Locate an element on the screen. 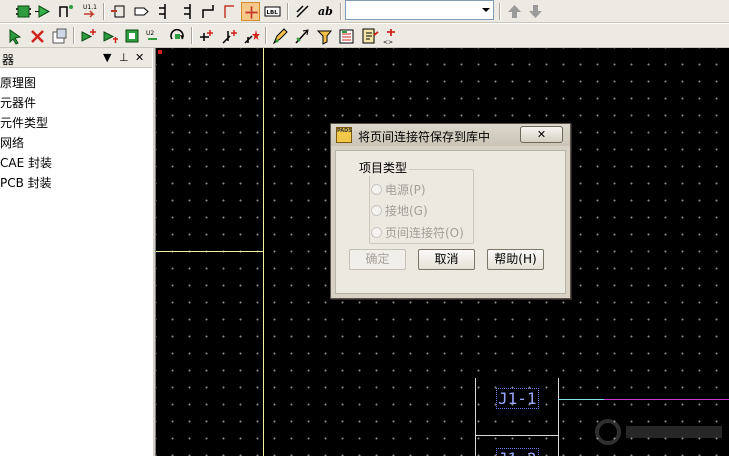 This screenshot has height=456, width=729. properties-icon is located at coordinates (59, 36).